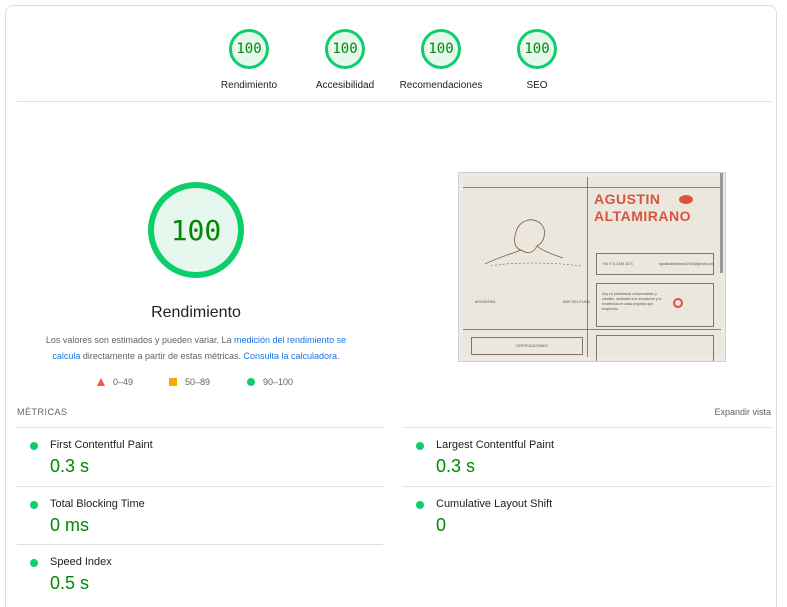  Describe the element at coordinates (627, 199) in the screenshot. I see `name-line: AGUSTIN` at that location.